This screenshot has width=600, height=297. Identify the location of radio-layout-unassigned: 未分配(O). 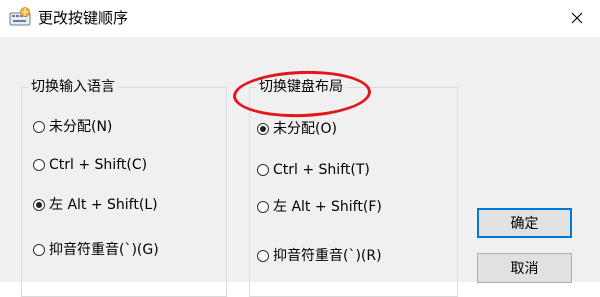
(297, 129).